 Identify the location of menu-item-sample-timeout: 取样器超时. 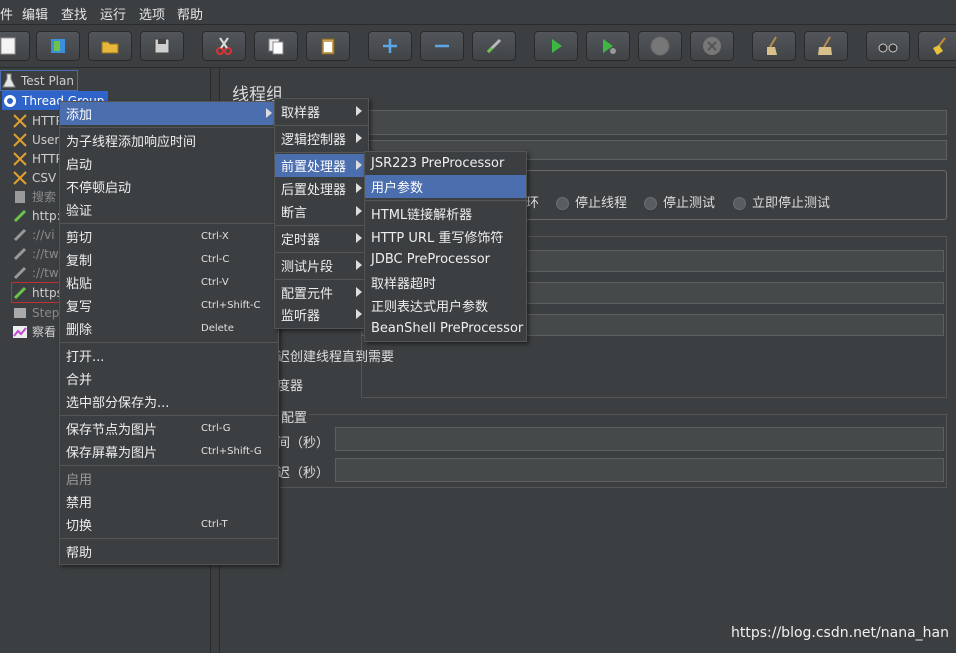
(445, 282).